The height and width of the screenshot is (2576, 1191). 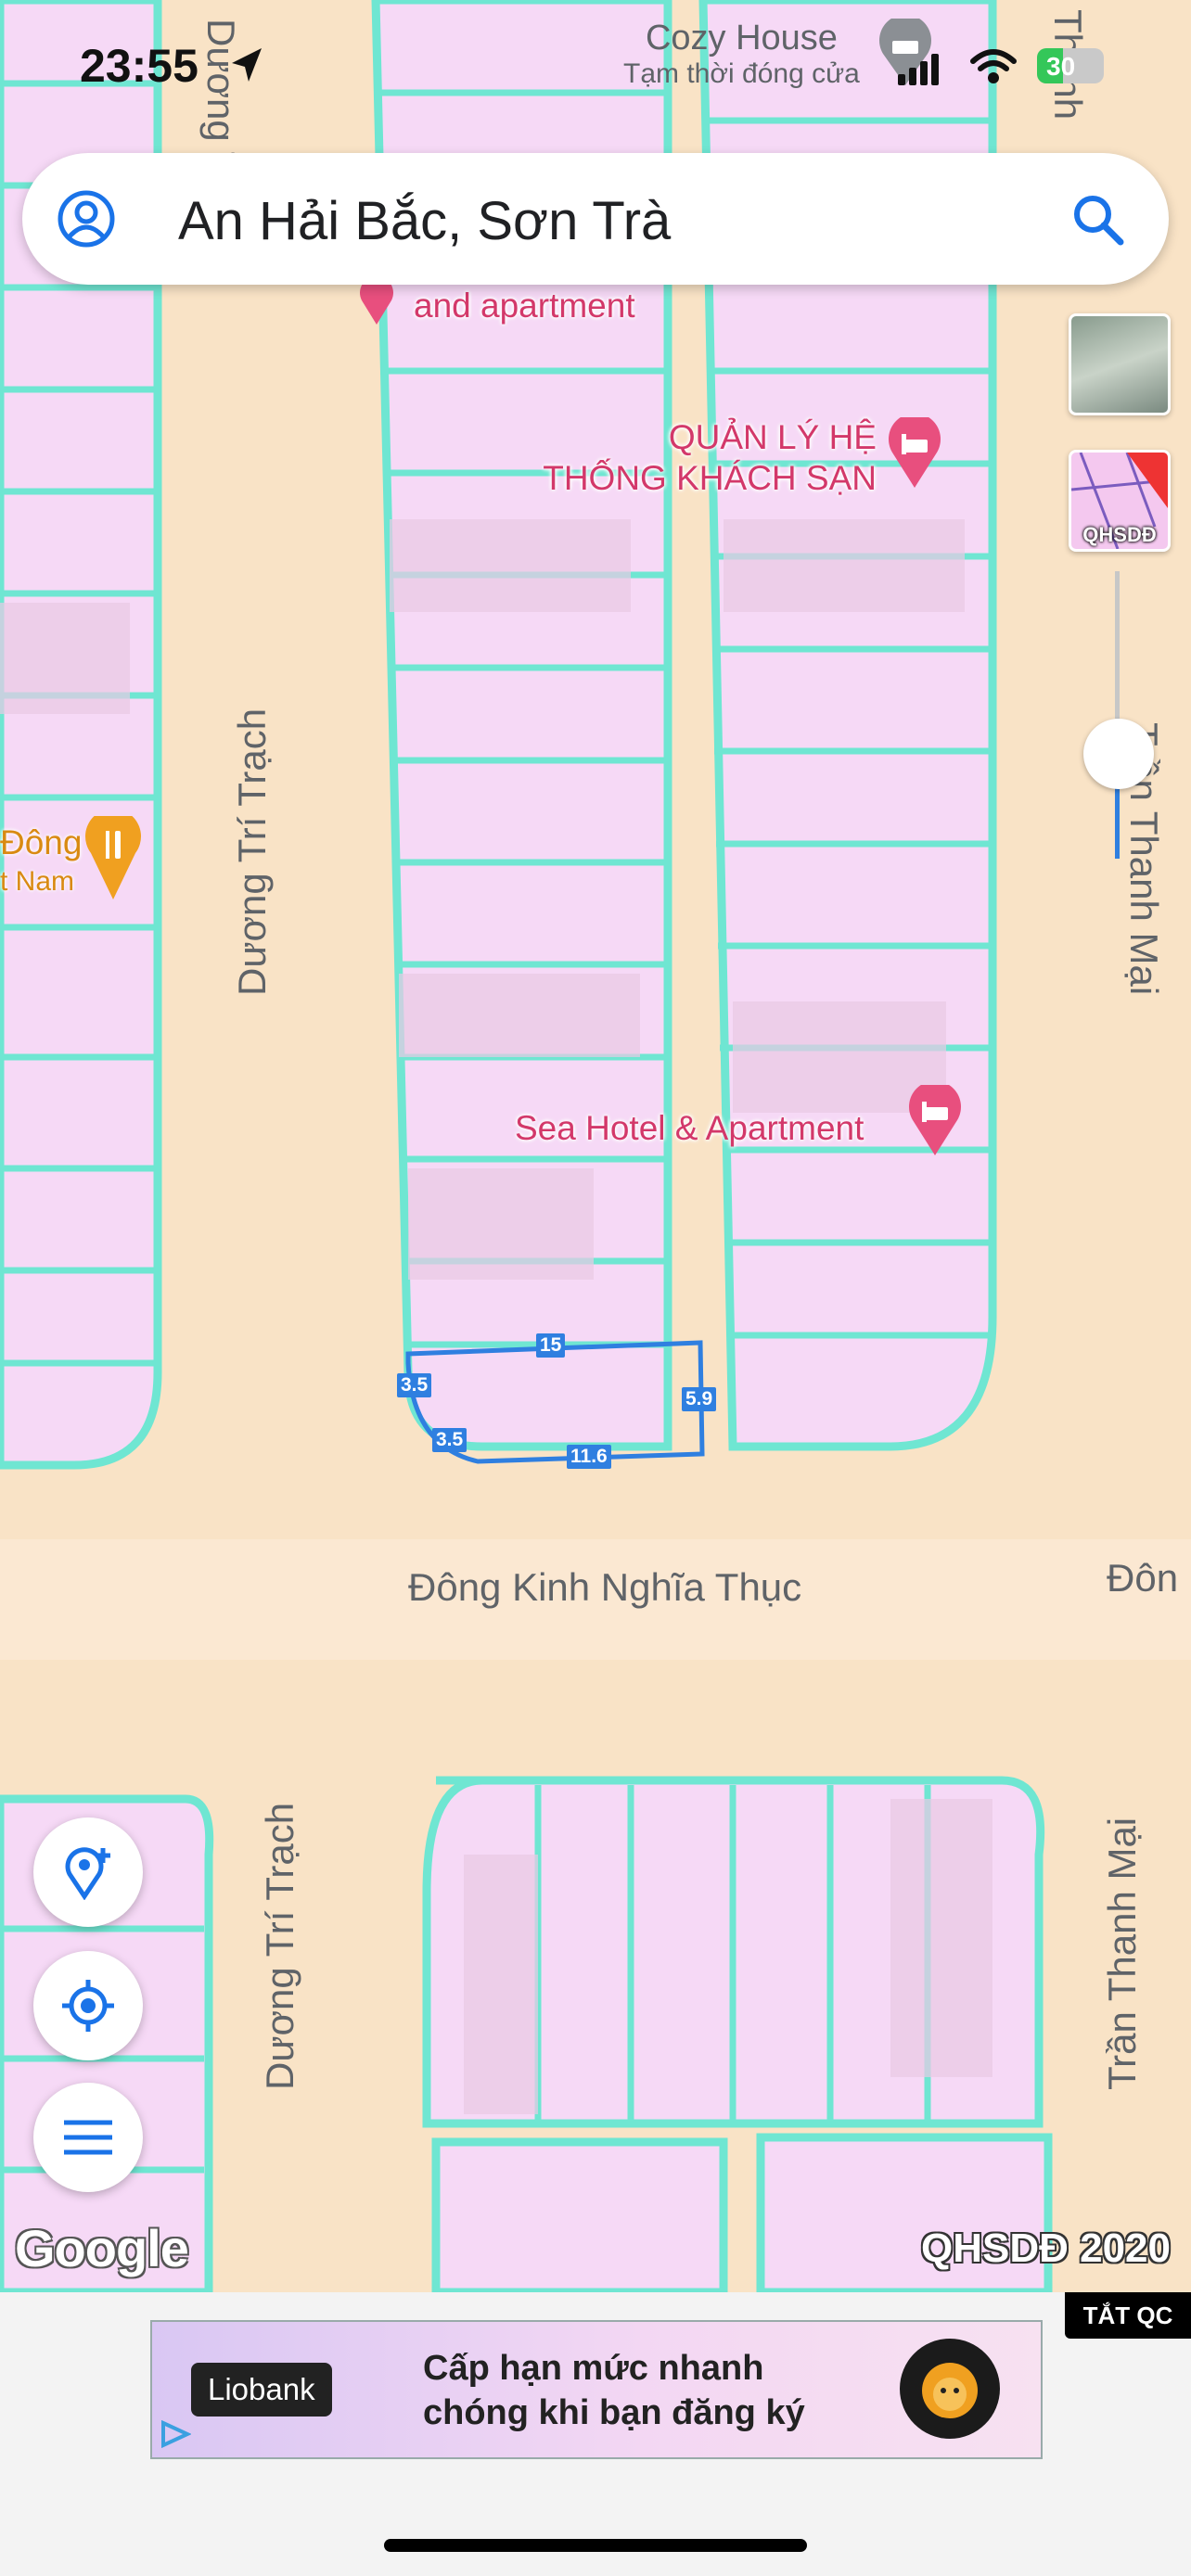 What do you see at coordinates (772, 437) in the screenshot?
I see `poi-hotel-management-line1: QUẢN LÝ HỆ` at bounding box center [772, 437].